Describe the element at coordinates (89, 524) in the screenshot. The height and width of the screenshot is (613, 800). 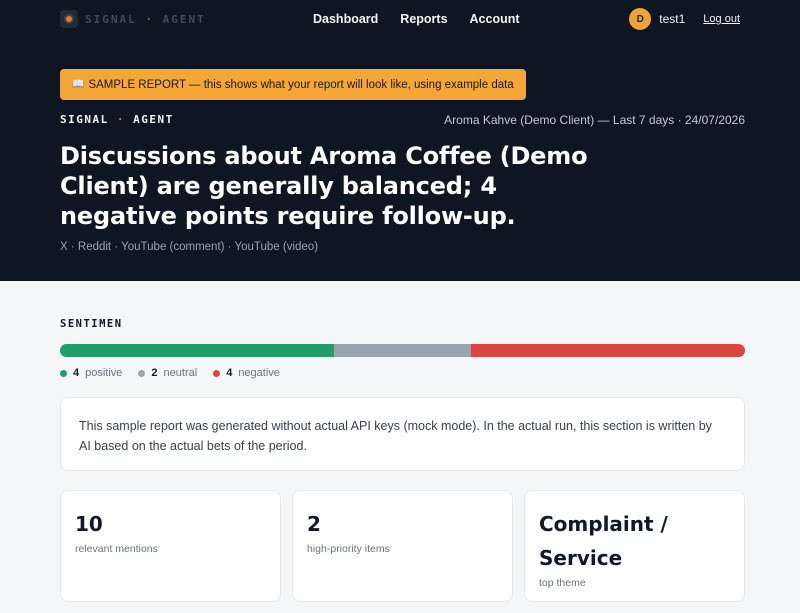
I see `stat-value: 10` at that location.